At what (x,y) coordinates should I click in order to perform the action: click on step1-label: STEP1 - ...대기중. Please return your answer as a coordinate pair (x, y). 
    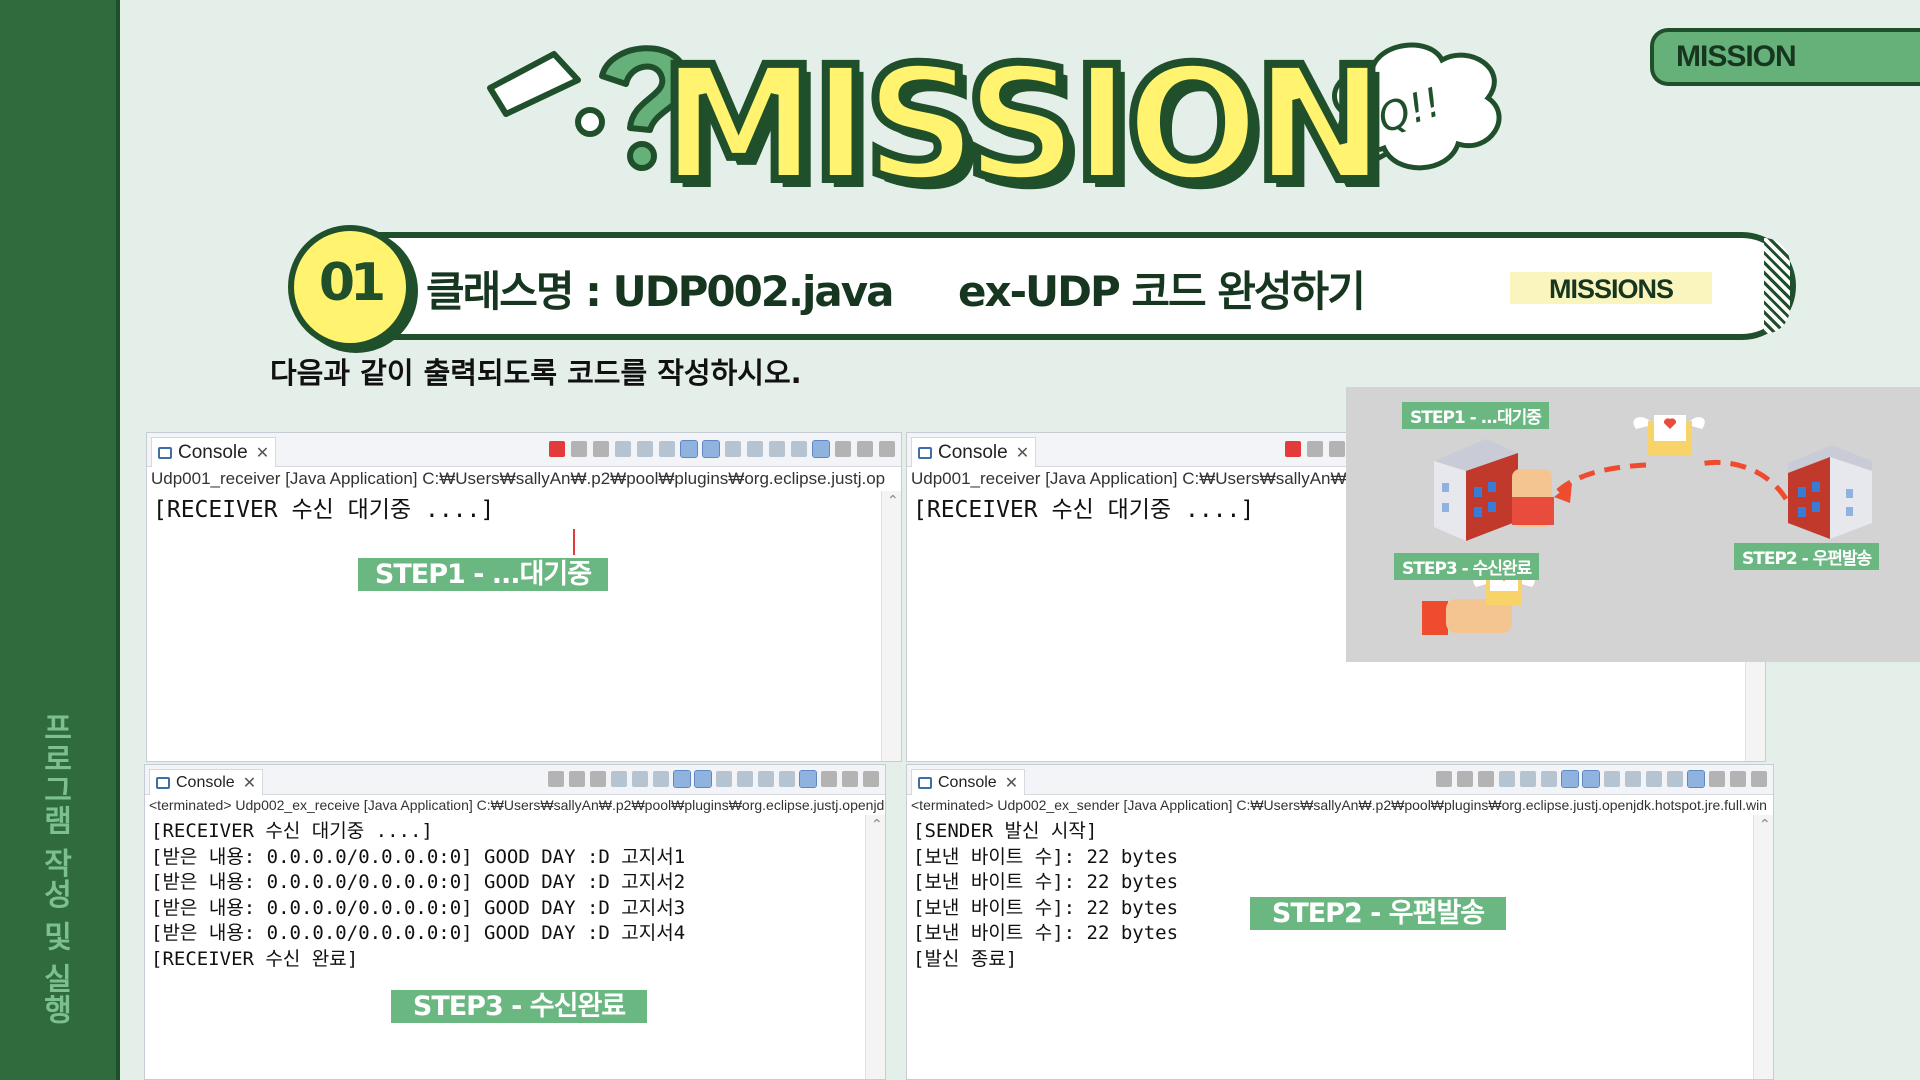
    Looking at the image, I should click on (483, 574).